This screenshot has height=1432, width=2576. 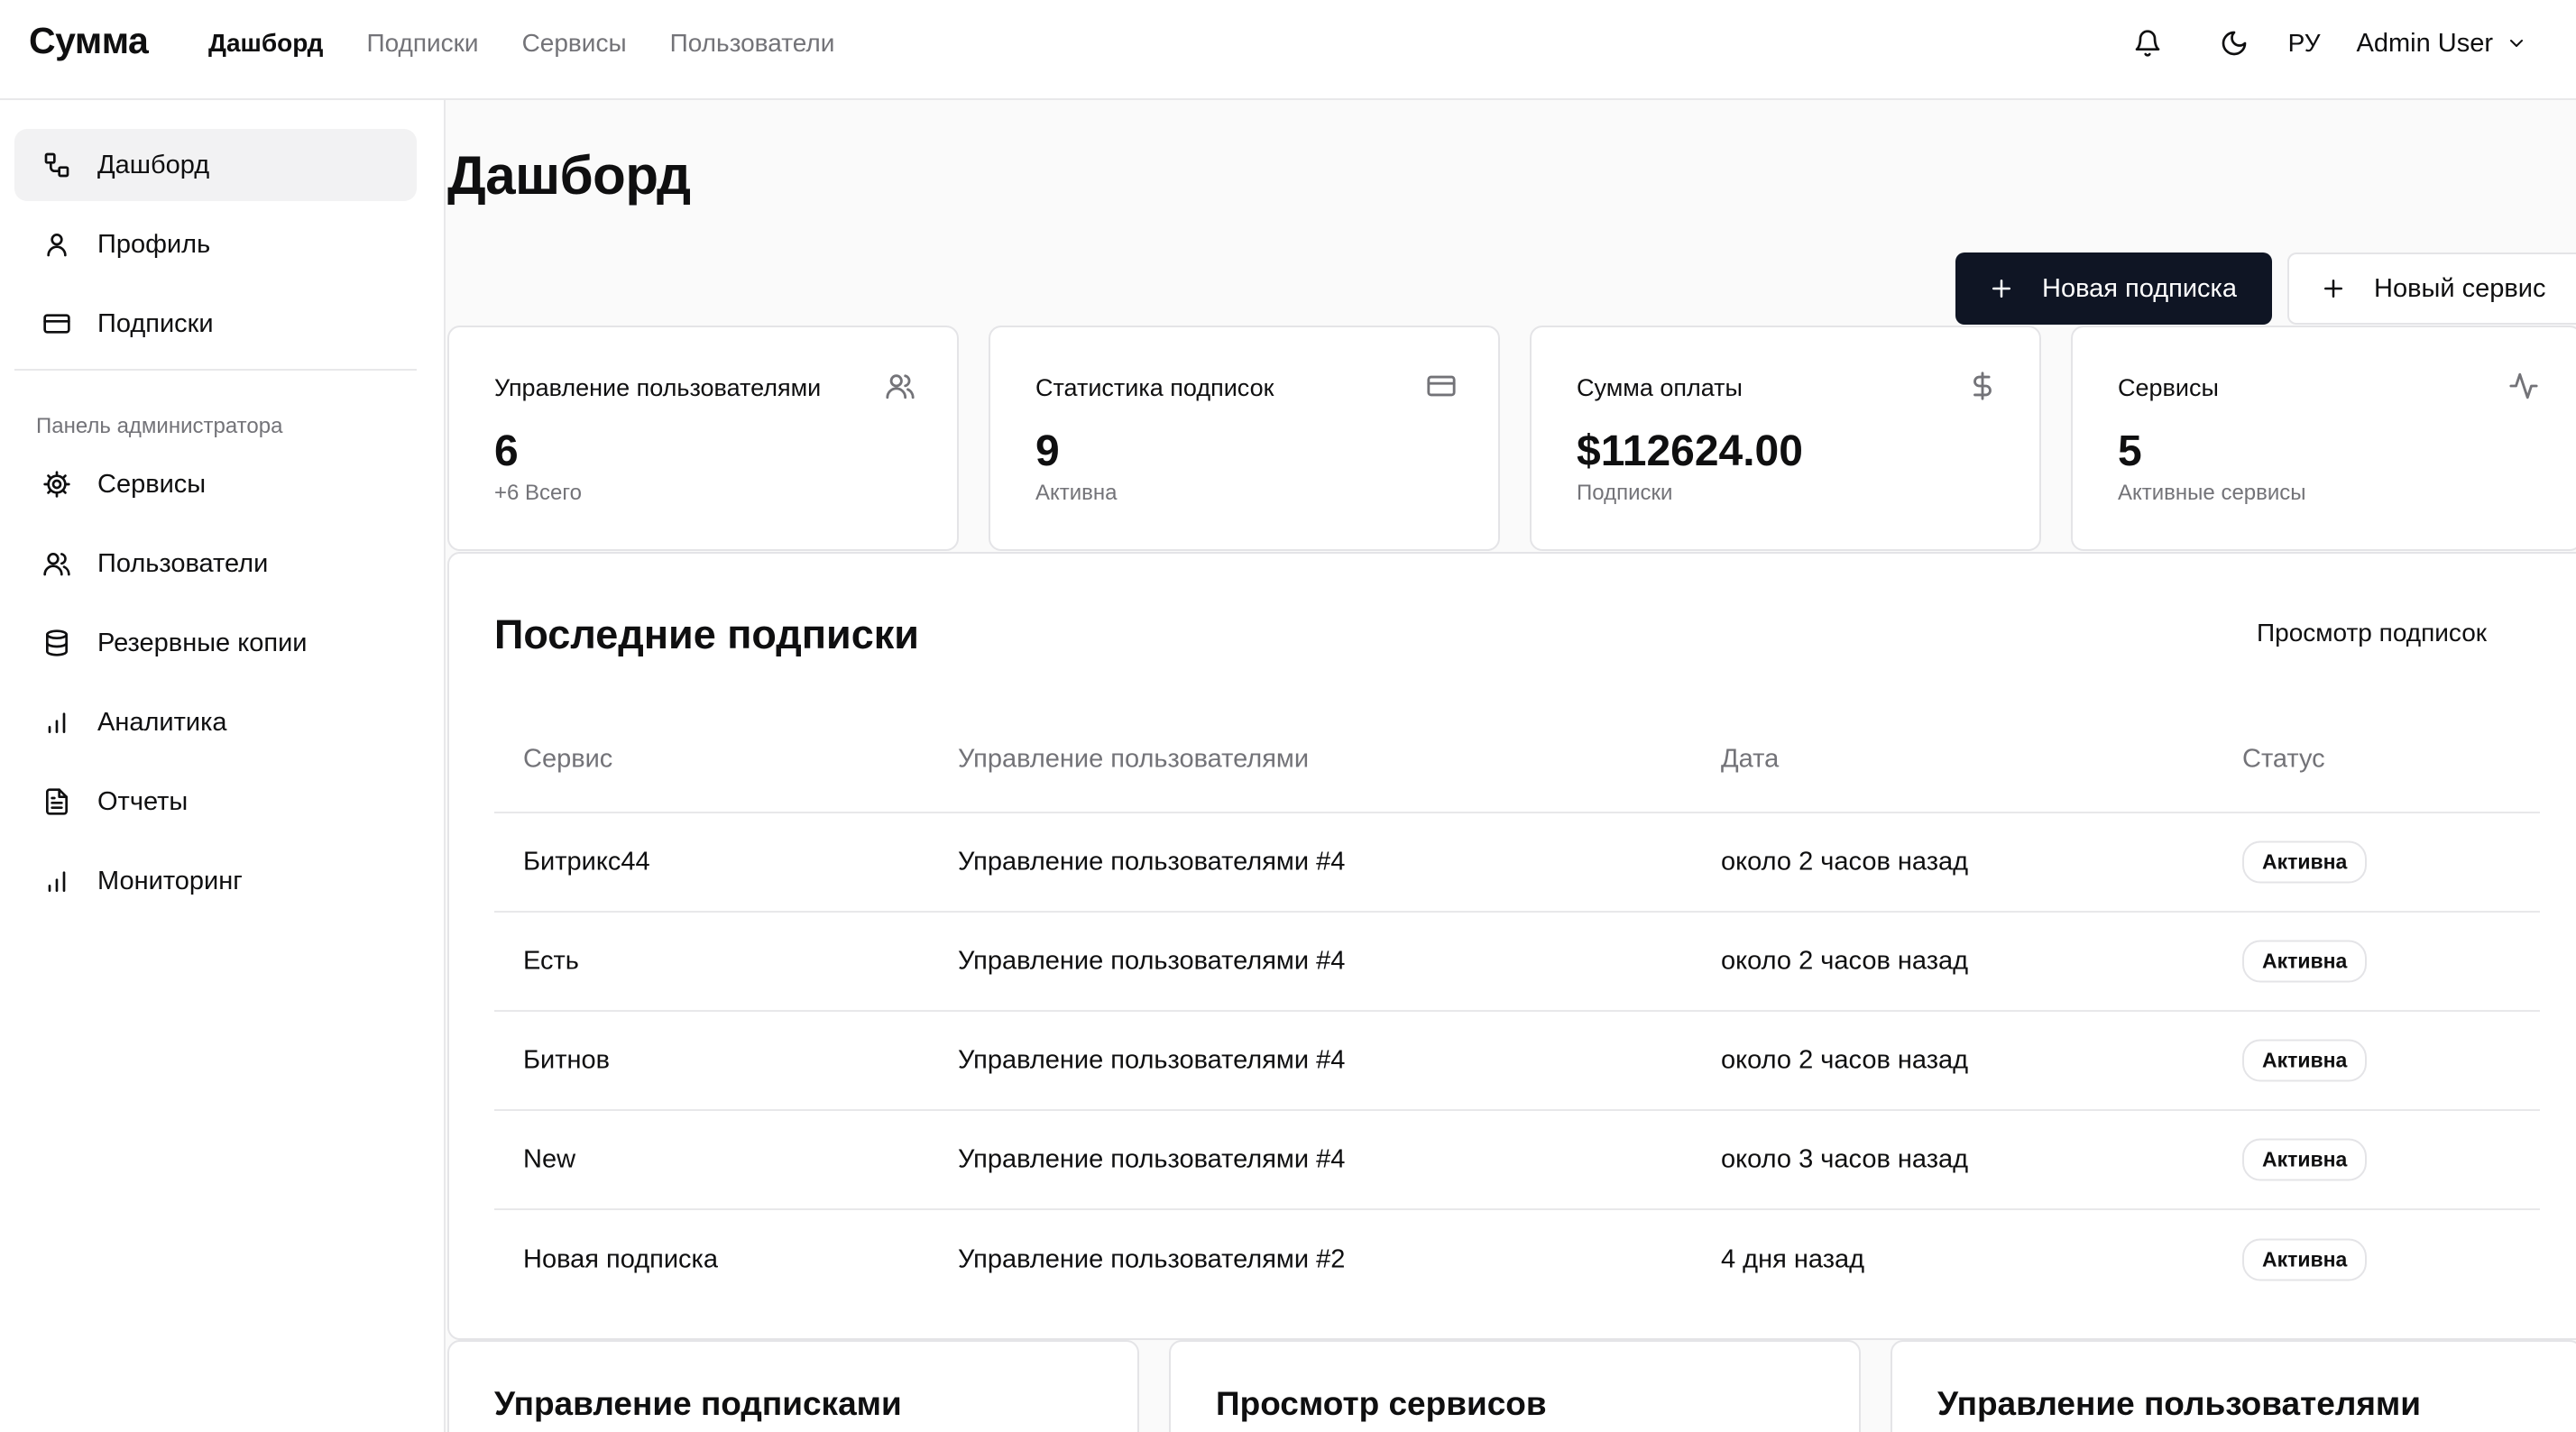 I want to click on new-subscription-button: Новая подписка, so click(x=2114, y=288).